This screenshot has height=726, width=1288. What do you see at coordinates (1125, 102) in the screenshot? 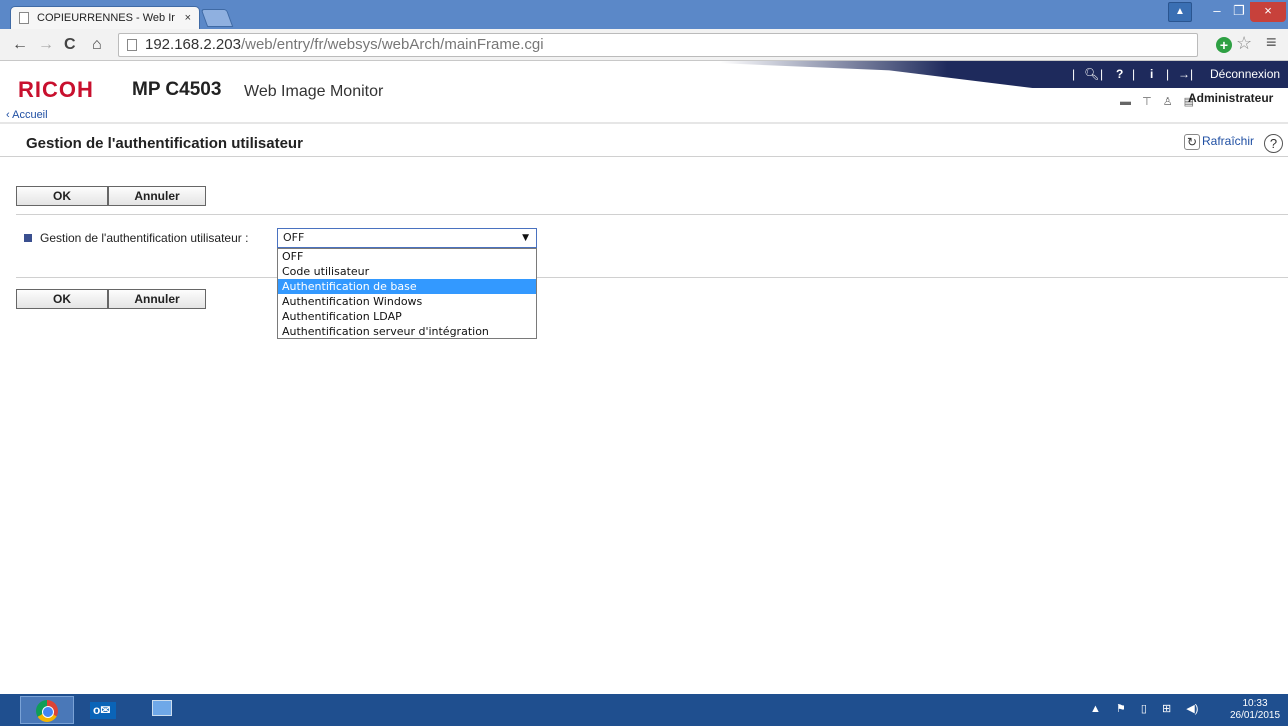
I see `printer-status-icon: ▬` at bounding box center [1125, 102].